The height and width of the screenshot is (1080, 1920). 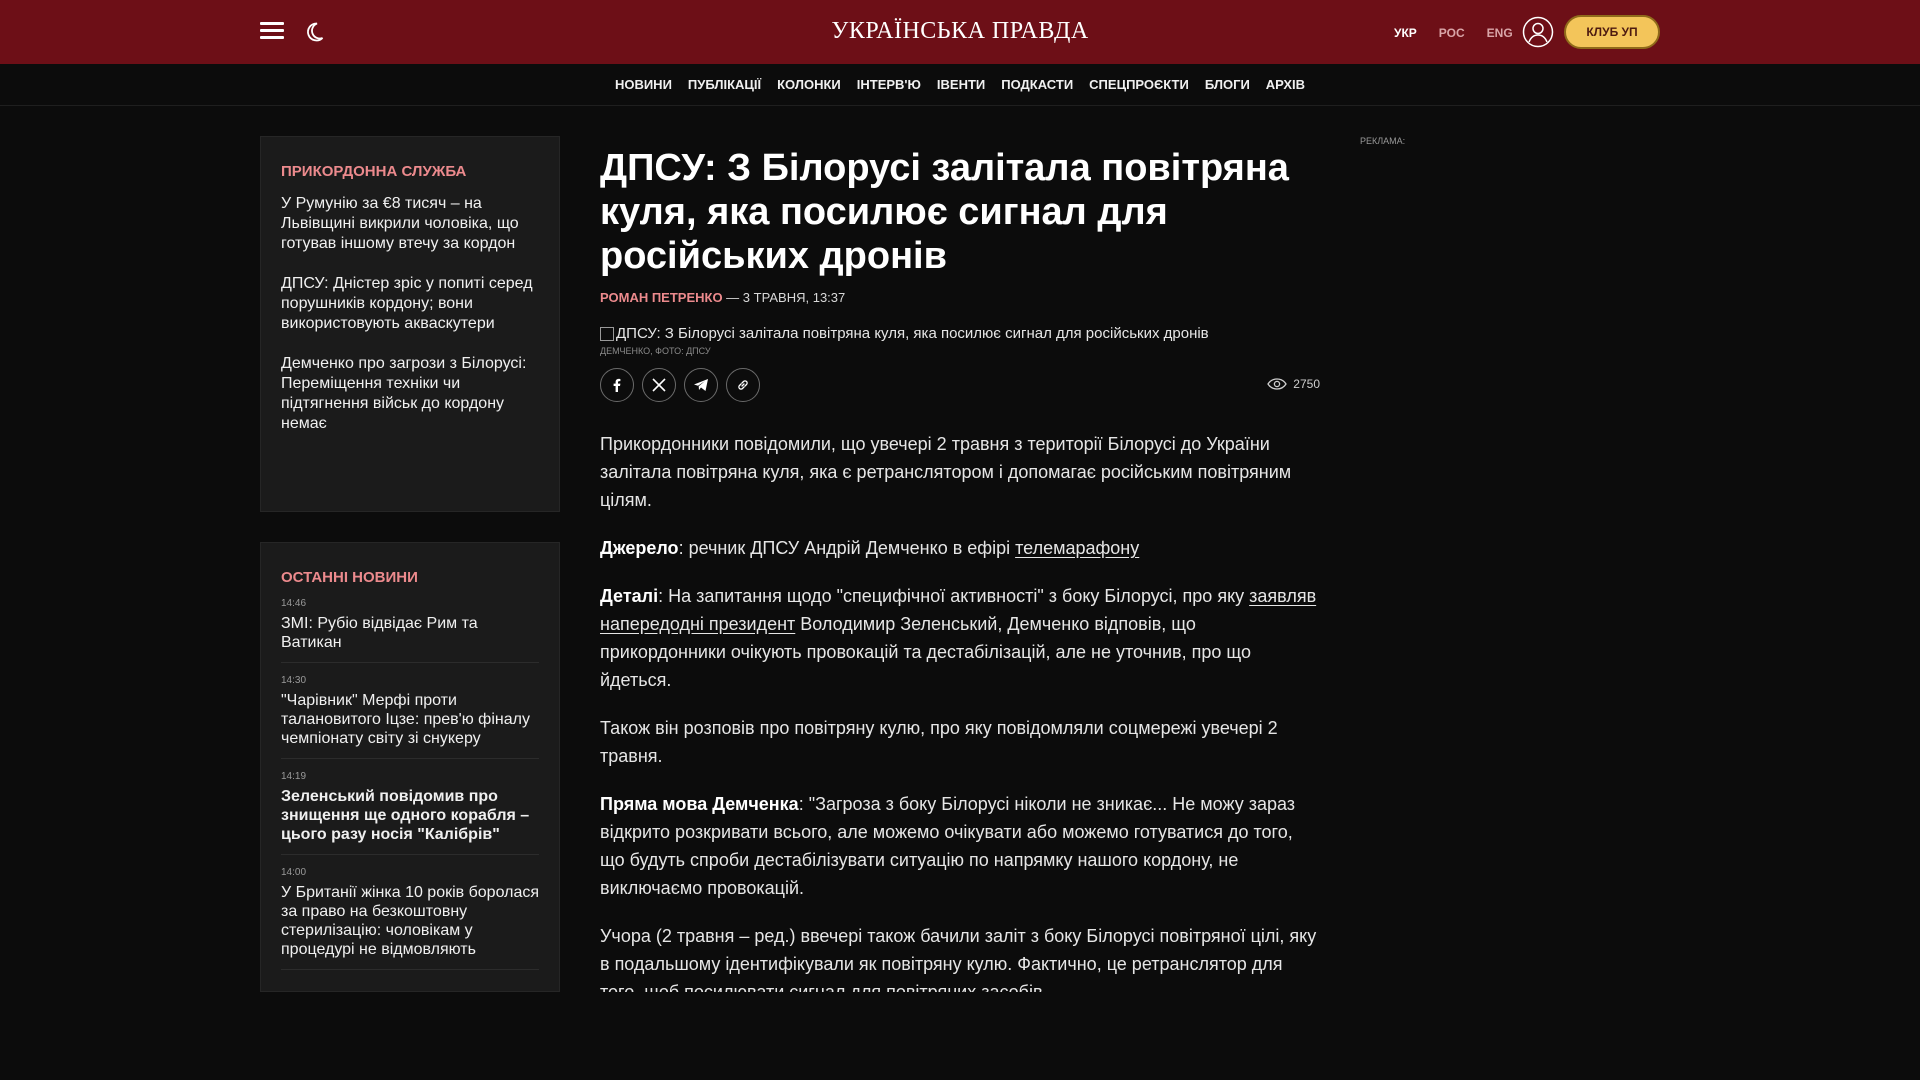 What do you see at coordinates (314, 32) in the screenshot?
I see `dark-mode-icon` at bounding box center [314, 32].